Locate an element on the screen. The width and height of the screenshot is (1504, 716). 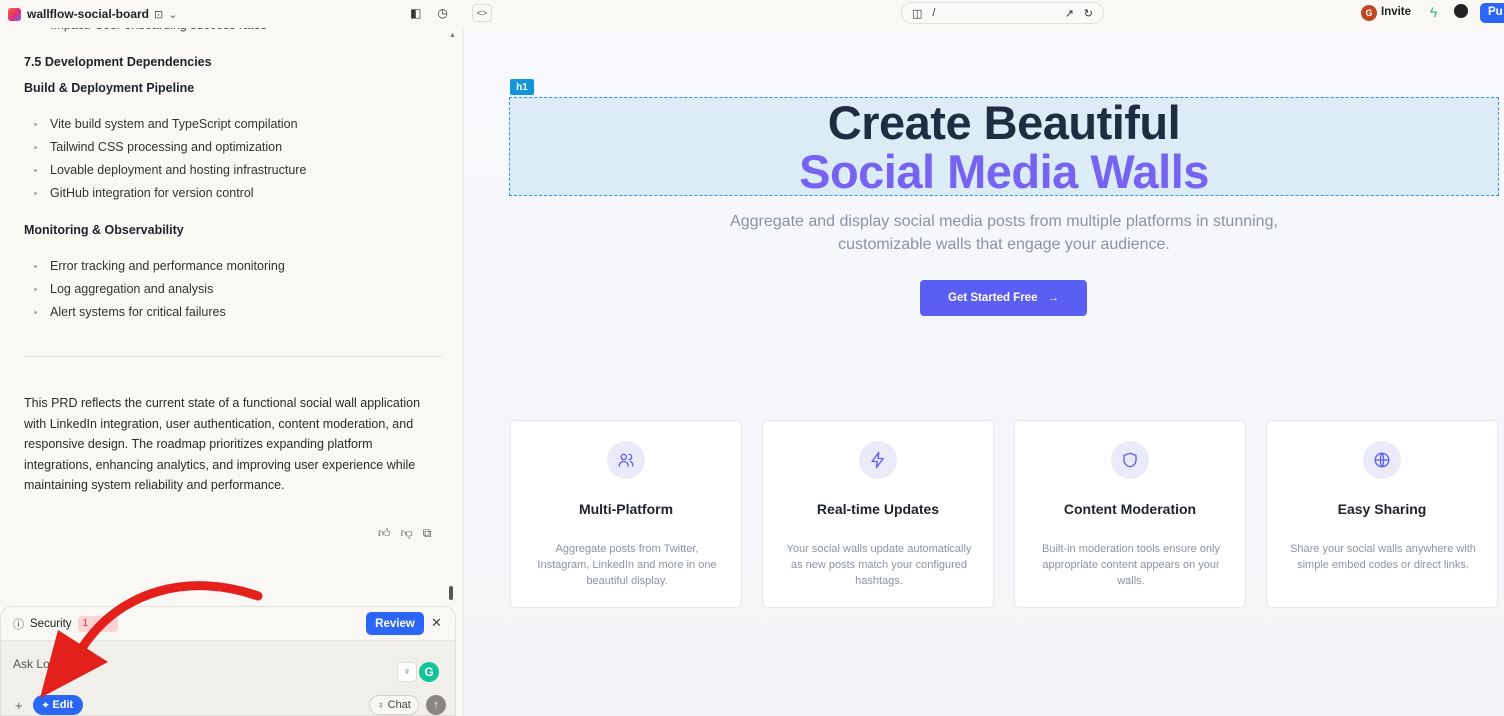
url-path: / is located at coordinates (934, 13).